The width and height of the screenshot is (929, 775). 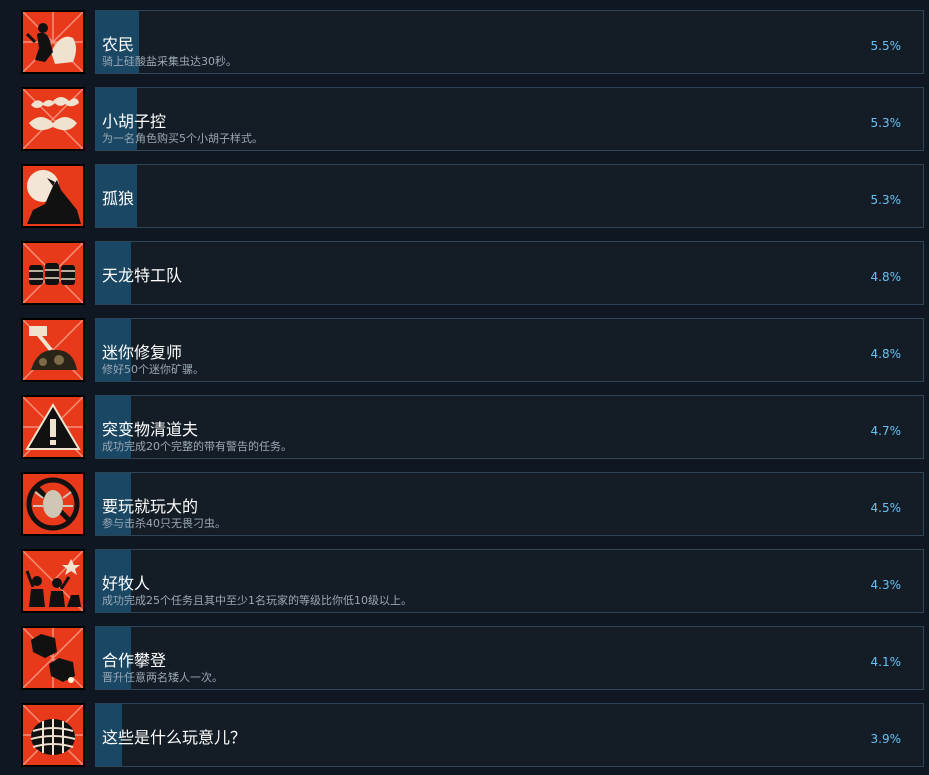 What do you see at coordinates (53, 119) in the screenshot?
I see `mustache-icon` at bounding box center [53, 119].